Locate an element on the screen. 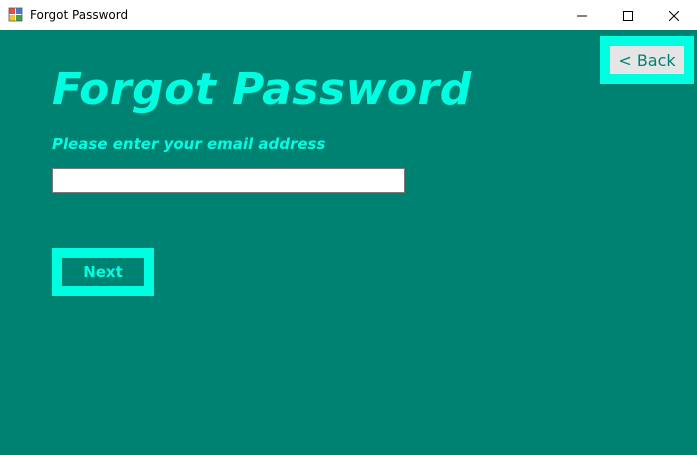 This screenshot has height=455, width=697. window-title: Forgot Password is located at coordinates (79, 15).